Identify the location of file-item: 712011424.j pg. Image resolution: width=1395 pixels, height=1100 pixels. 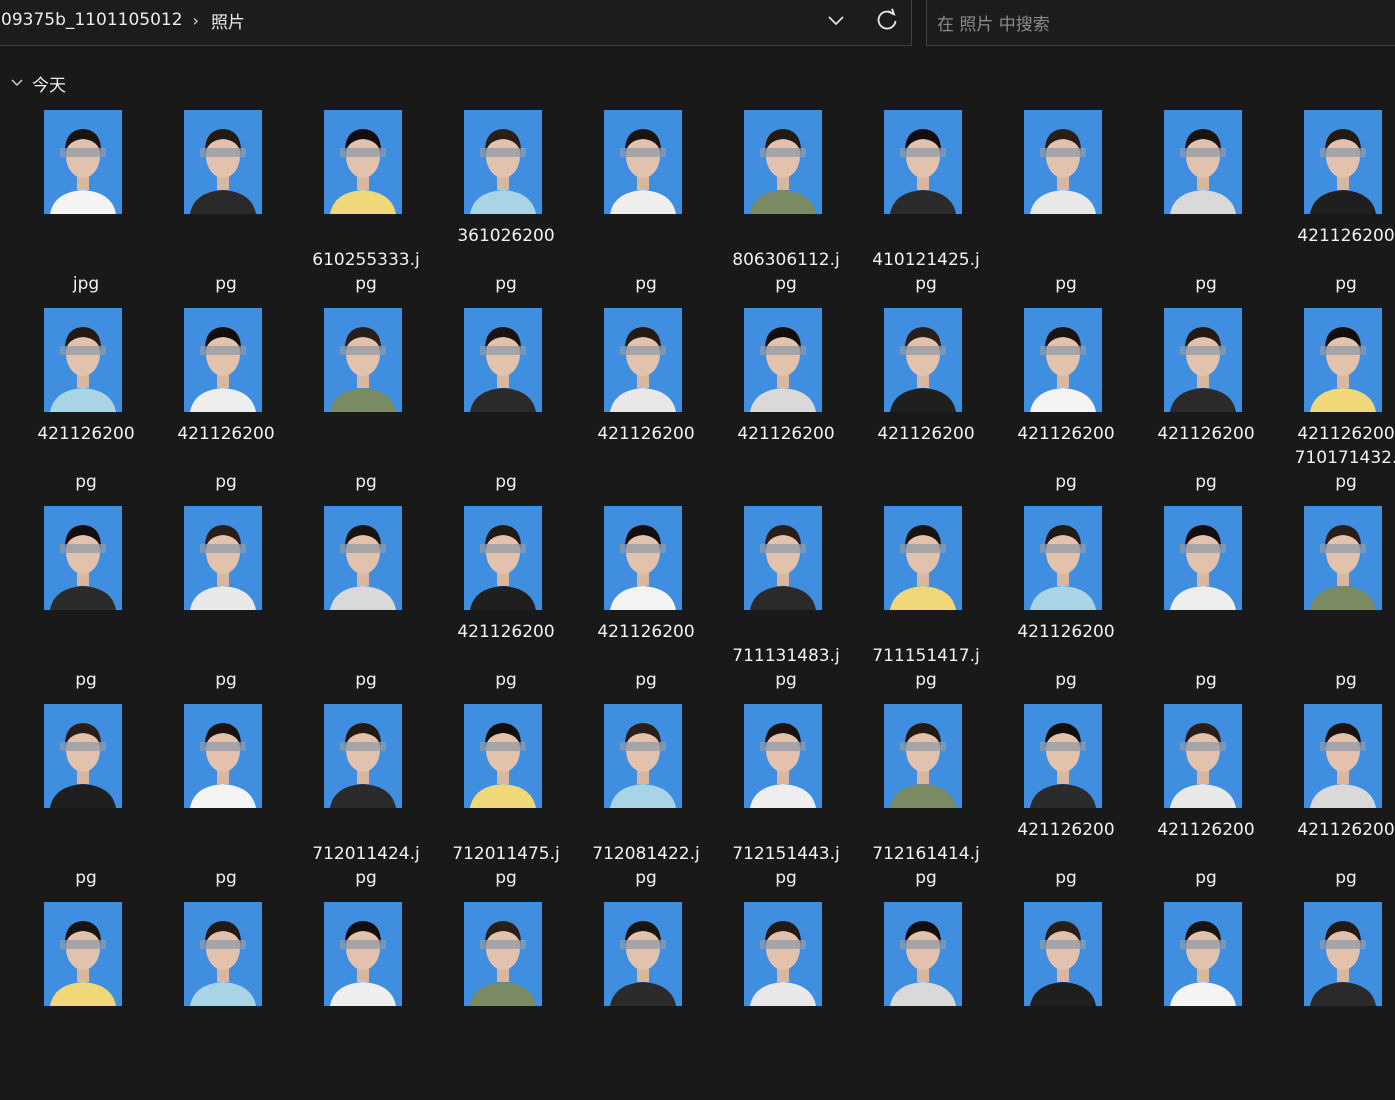
(366, 803).